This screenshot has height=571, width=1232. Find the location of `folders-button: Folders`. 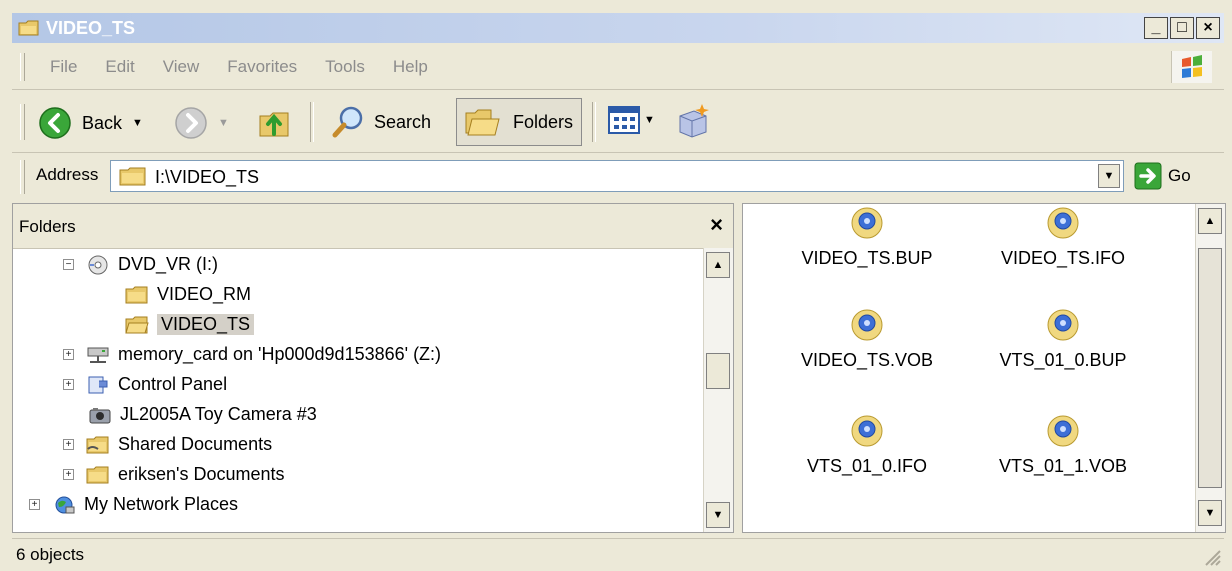

folders-button: Folders is located at coordinates (519, 122).